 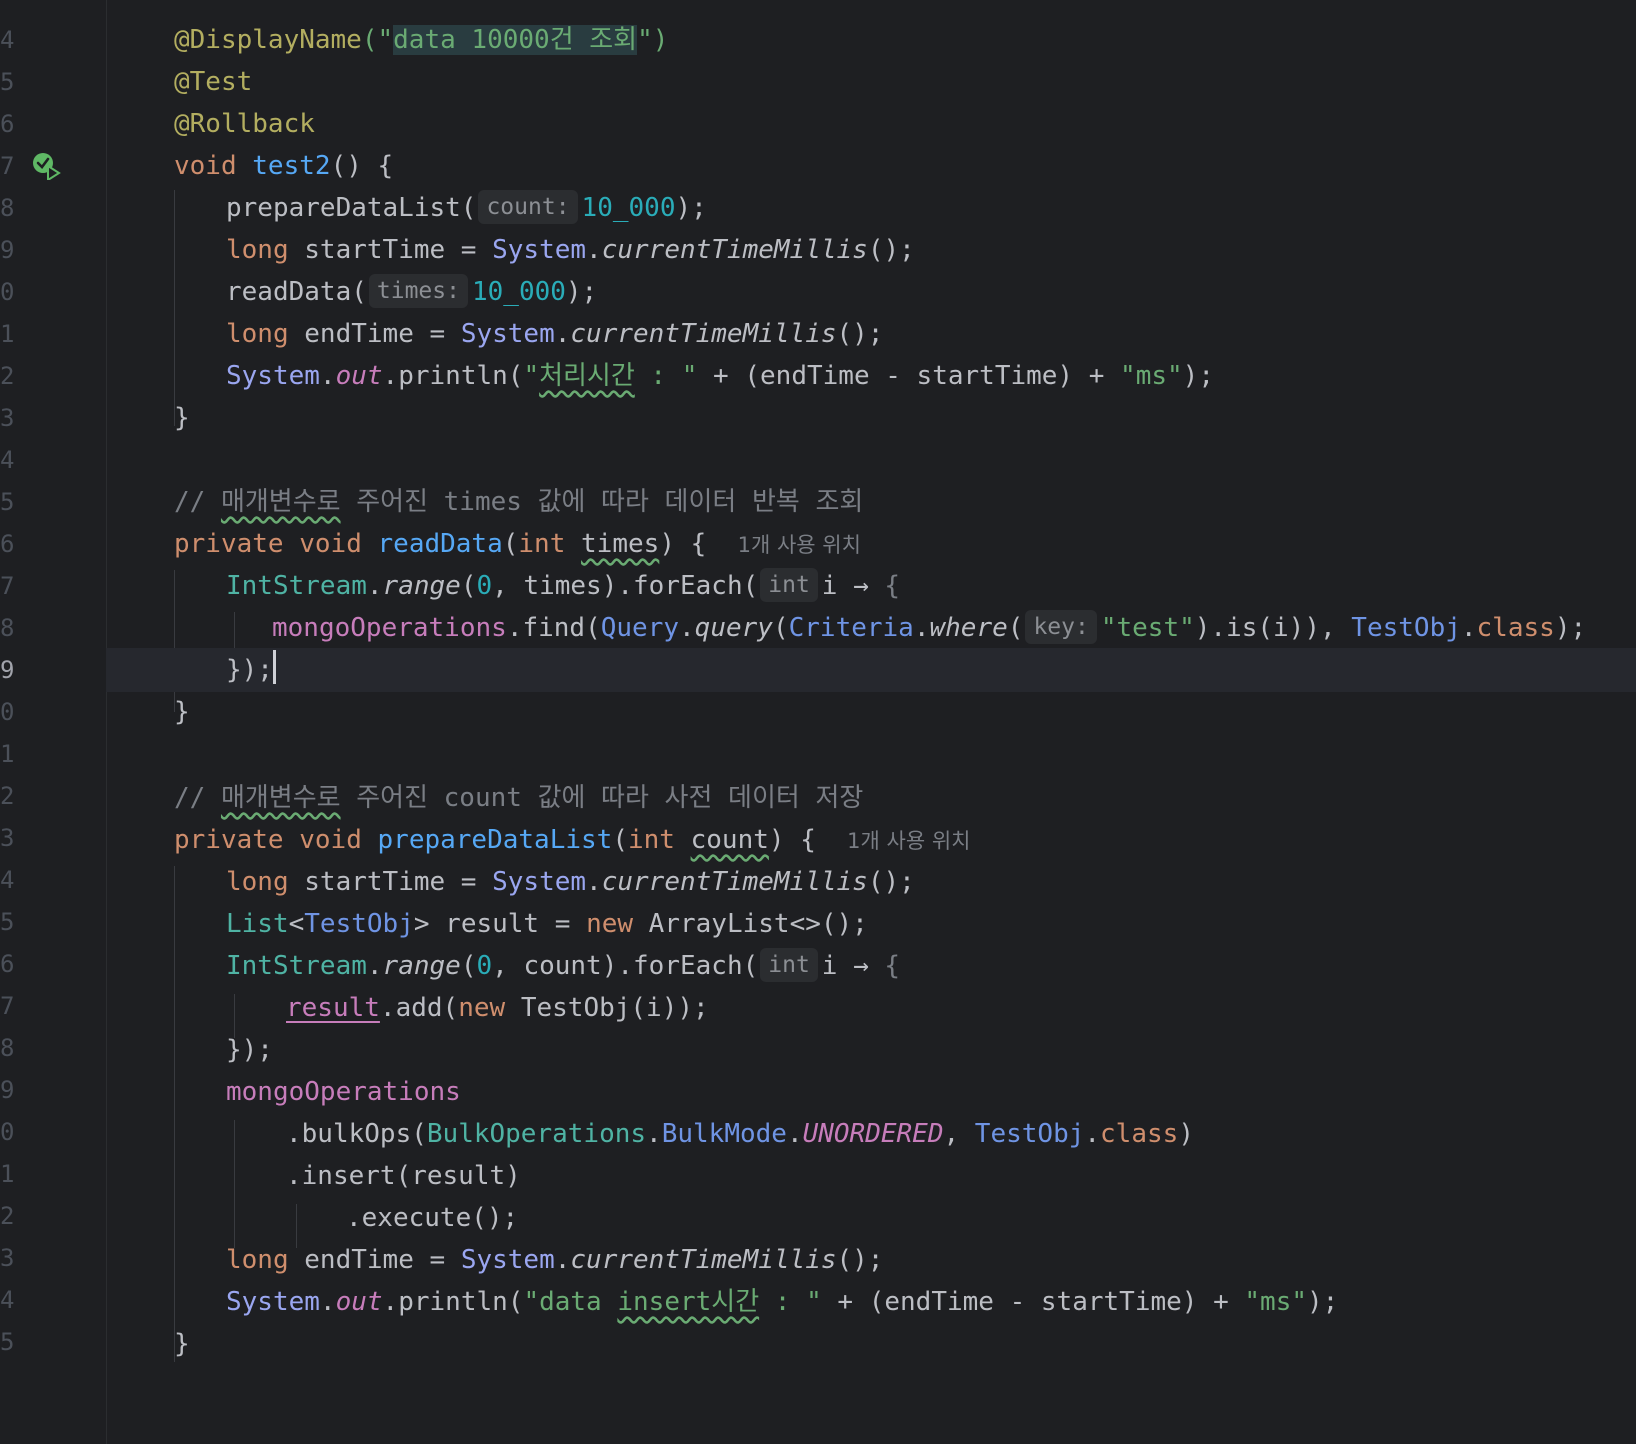 I want to click on code-line: @DisplayName("data 10000건 조회"), so click(x=871, y=40).